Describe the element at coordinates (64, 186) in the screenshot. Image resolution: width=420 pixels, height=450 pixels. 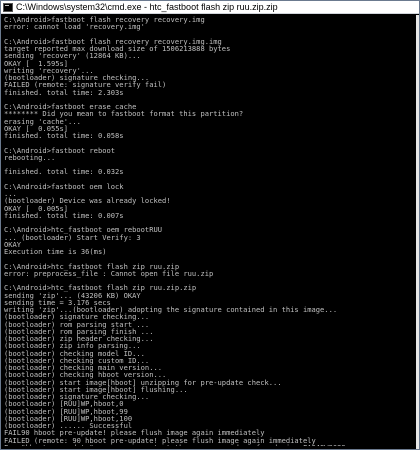
I see `console-line: C:\Android>fastboot oem lock` at that location.